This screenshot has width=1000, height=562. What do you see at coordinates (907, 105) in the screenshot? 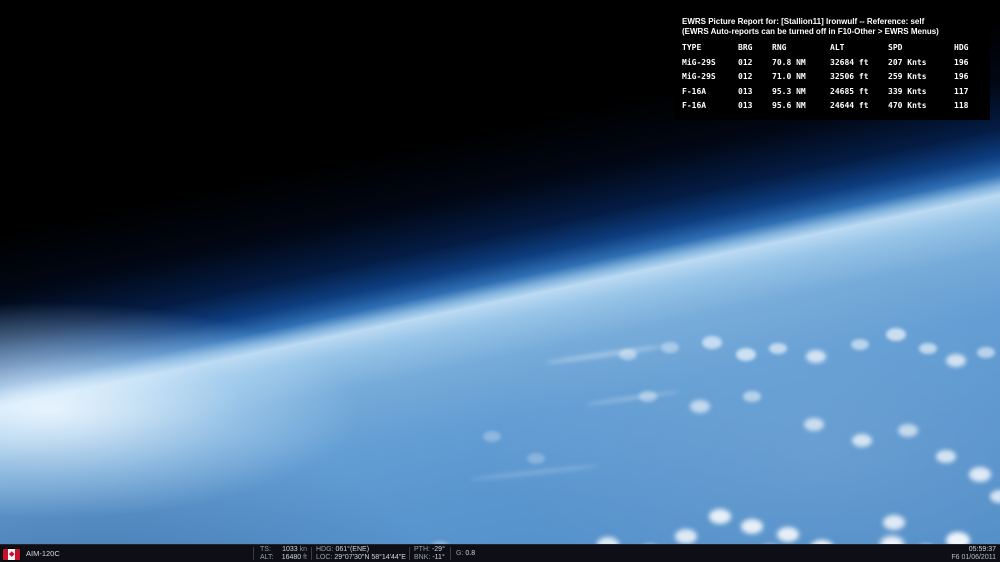
I see `cell-spd: 470 Knts` at bounding box center [907, 105].